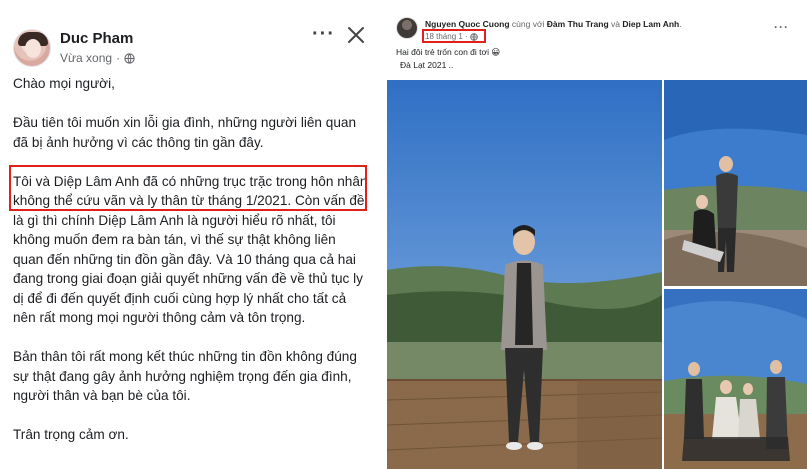 The height and width of the screenshot is (469, 807). What do you see at coordinates (71, 434) in the screenshot?
I see `post-paragraph: Trân trọng cảm ơn.` at bounding box center [71, 434].